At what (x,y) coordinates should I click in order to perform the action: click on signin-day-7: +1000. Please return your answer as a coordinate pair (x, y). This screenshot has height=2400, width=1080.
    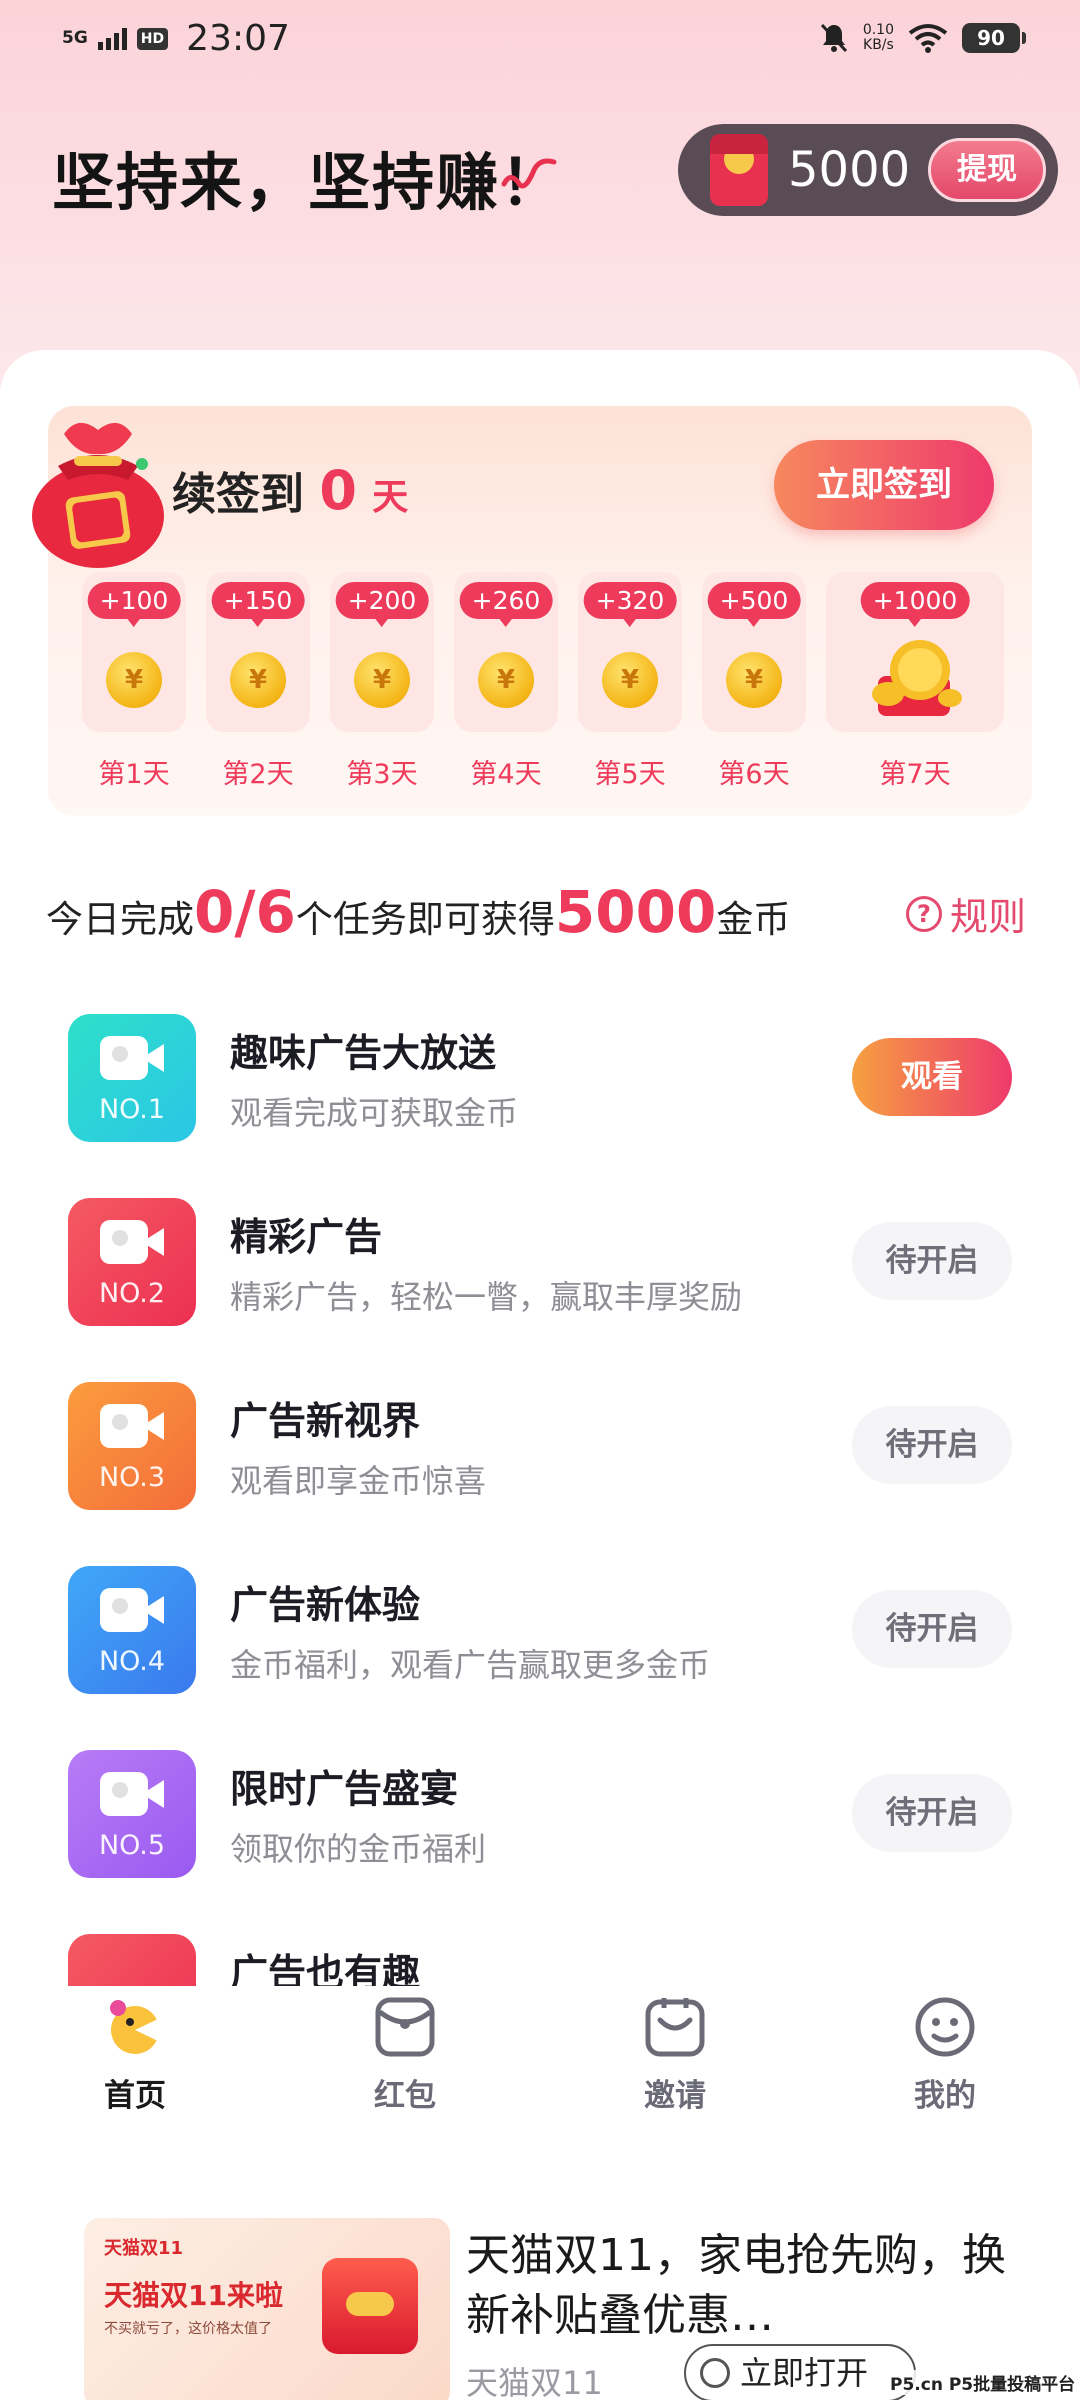
    Looking at the image, I should click on (915, 652).